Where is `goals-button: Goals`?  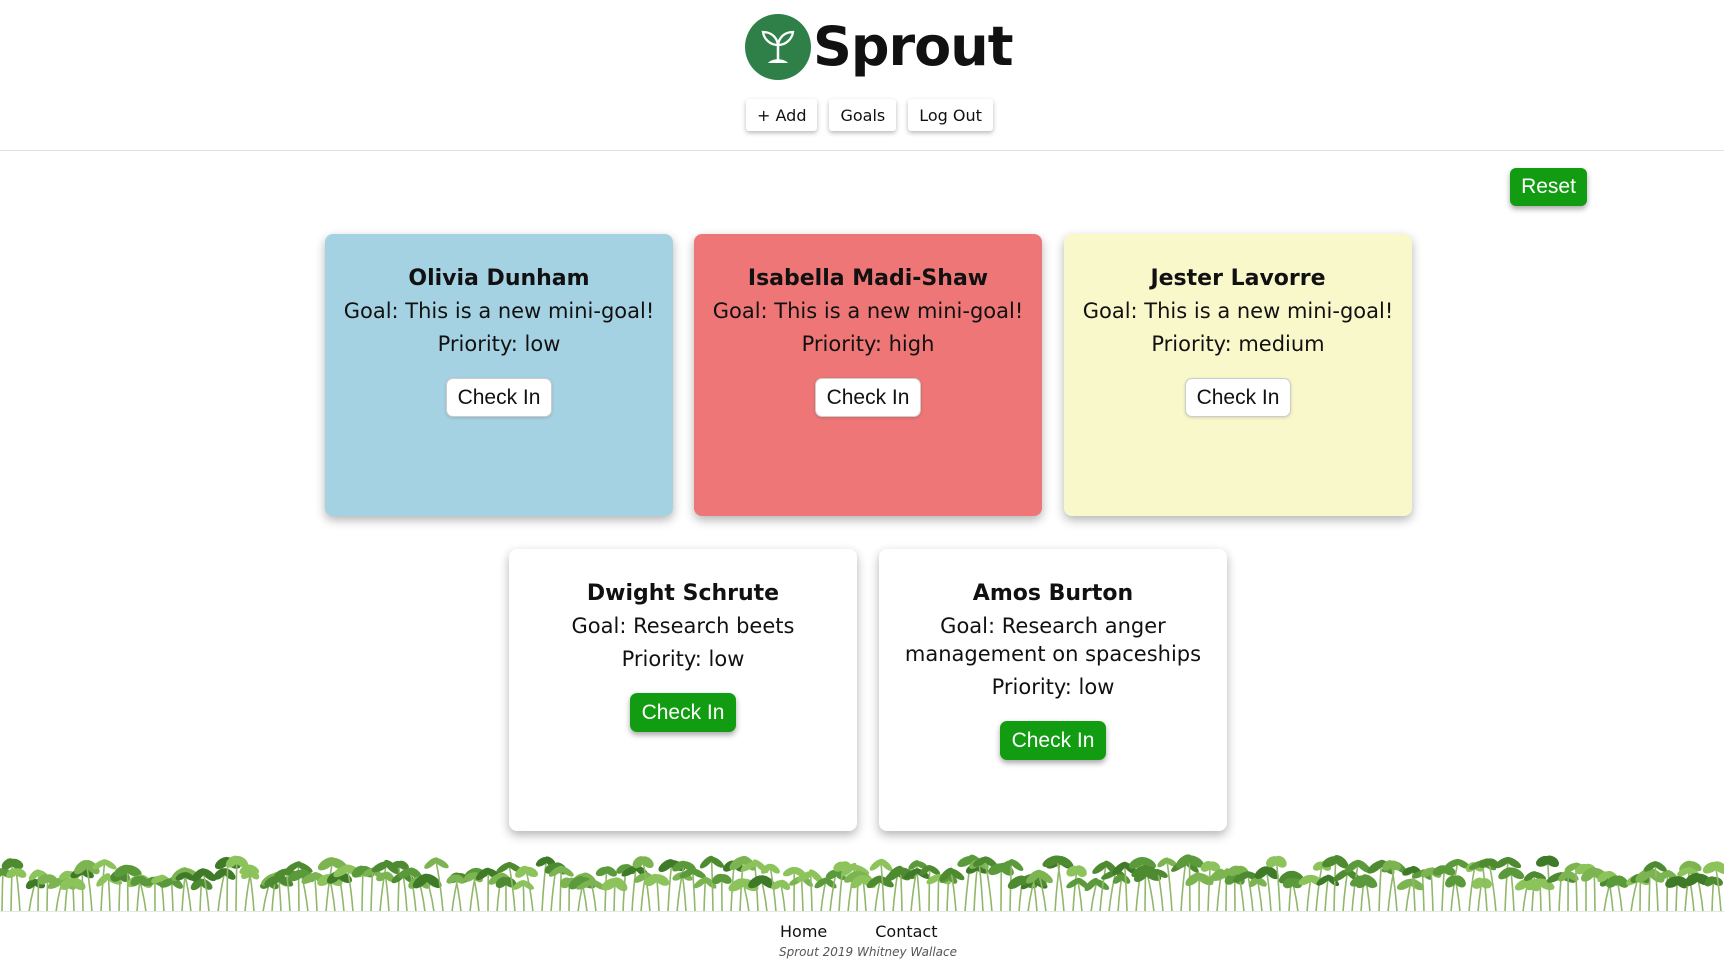 goals-button: Goals is located at coordinates (863, 115).